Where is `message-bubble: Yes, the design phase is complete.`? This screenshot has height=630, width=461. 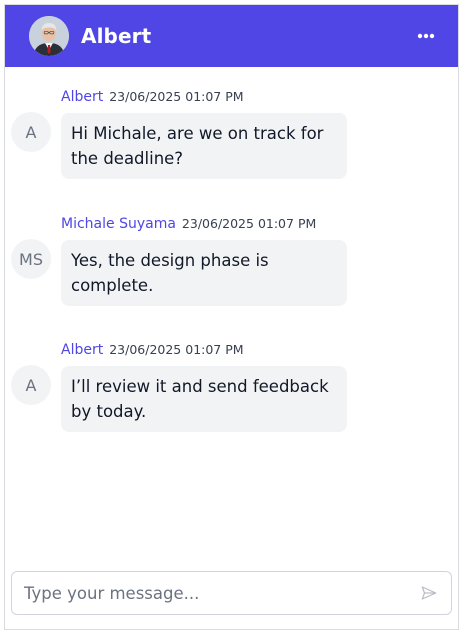
message-bubble: Yes, the design phase is complete. is located at coordinates (204, 273).